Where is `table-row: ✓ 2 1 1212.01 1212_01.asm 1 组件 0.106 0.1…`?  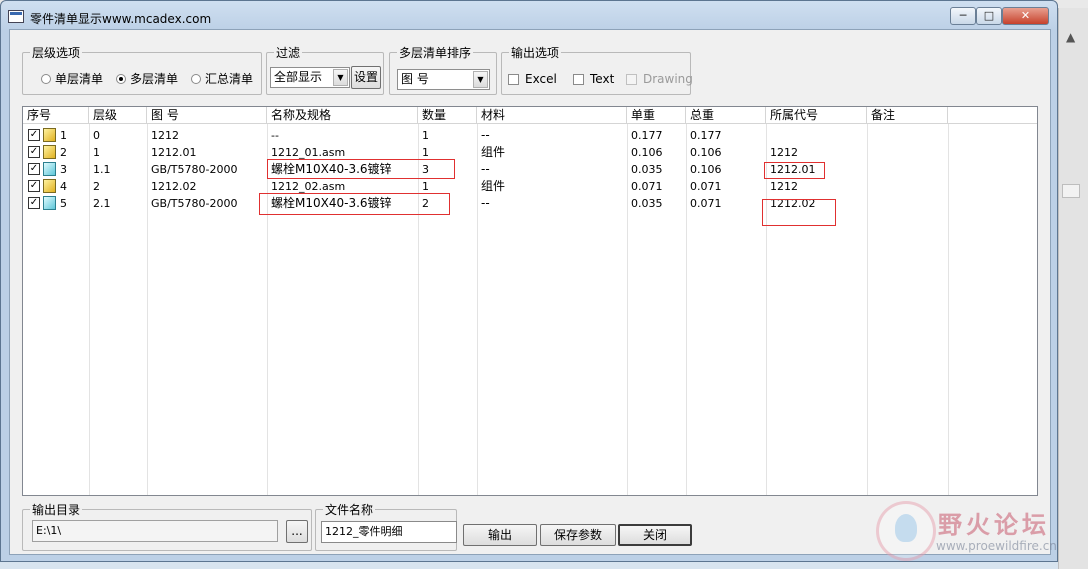
table-row: ✓ 2 1 1212.01 1212_01.asm 1 组件 0.106 0.1… is located at coordinates (530, 152).